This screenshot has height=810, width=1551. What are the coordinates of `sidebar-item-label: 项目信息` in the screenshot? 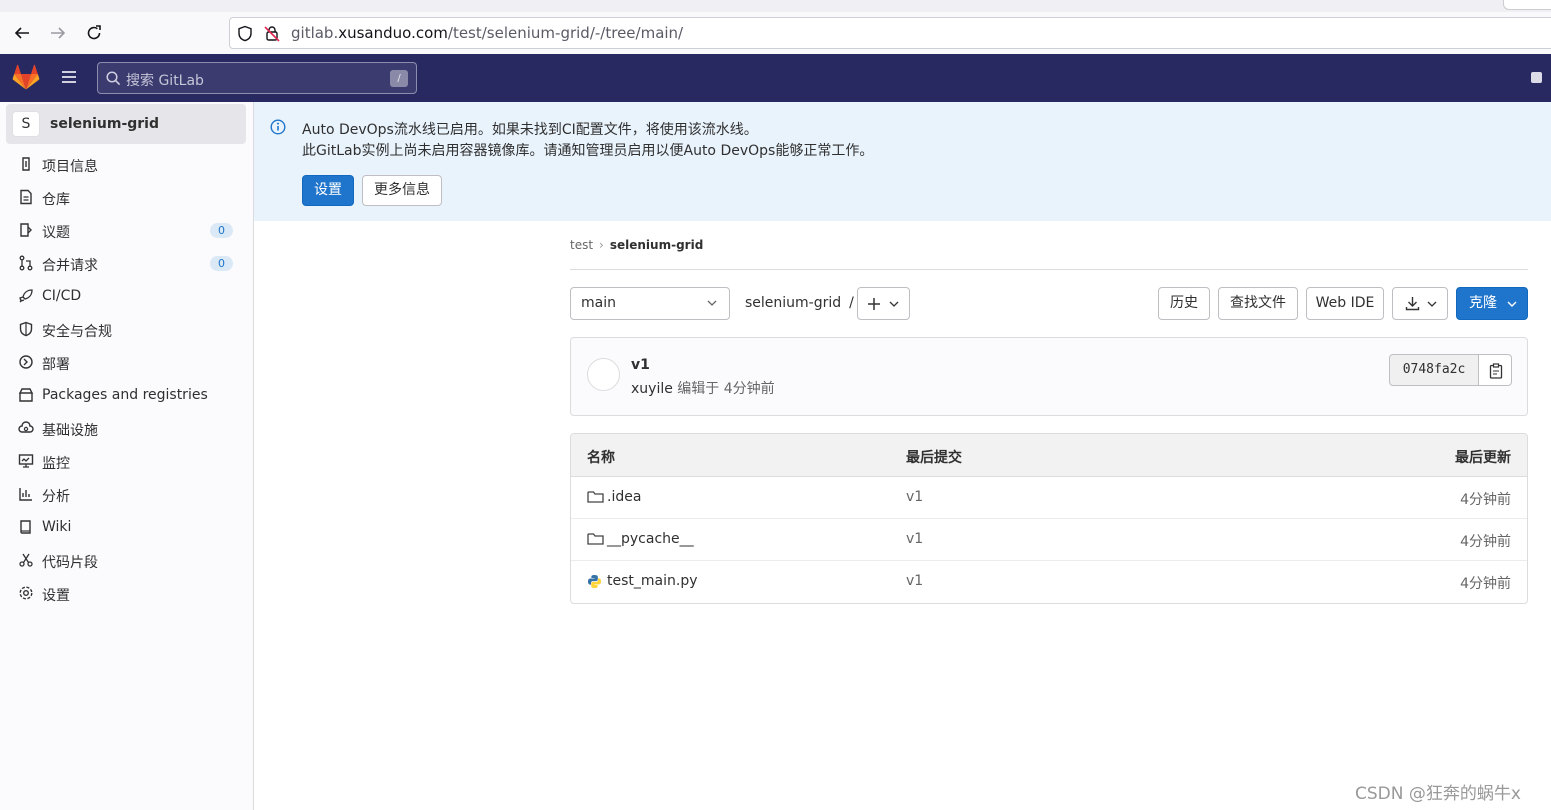 It's located at (70, 167).